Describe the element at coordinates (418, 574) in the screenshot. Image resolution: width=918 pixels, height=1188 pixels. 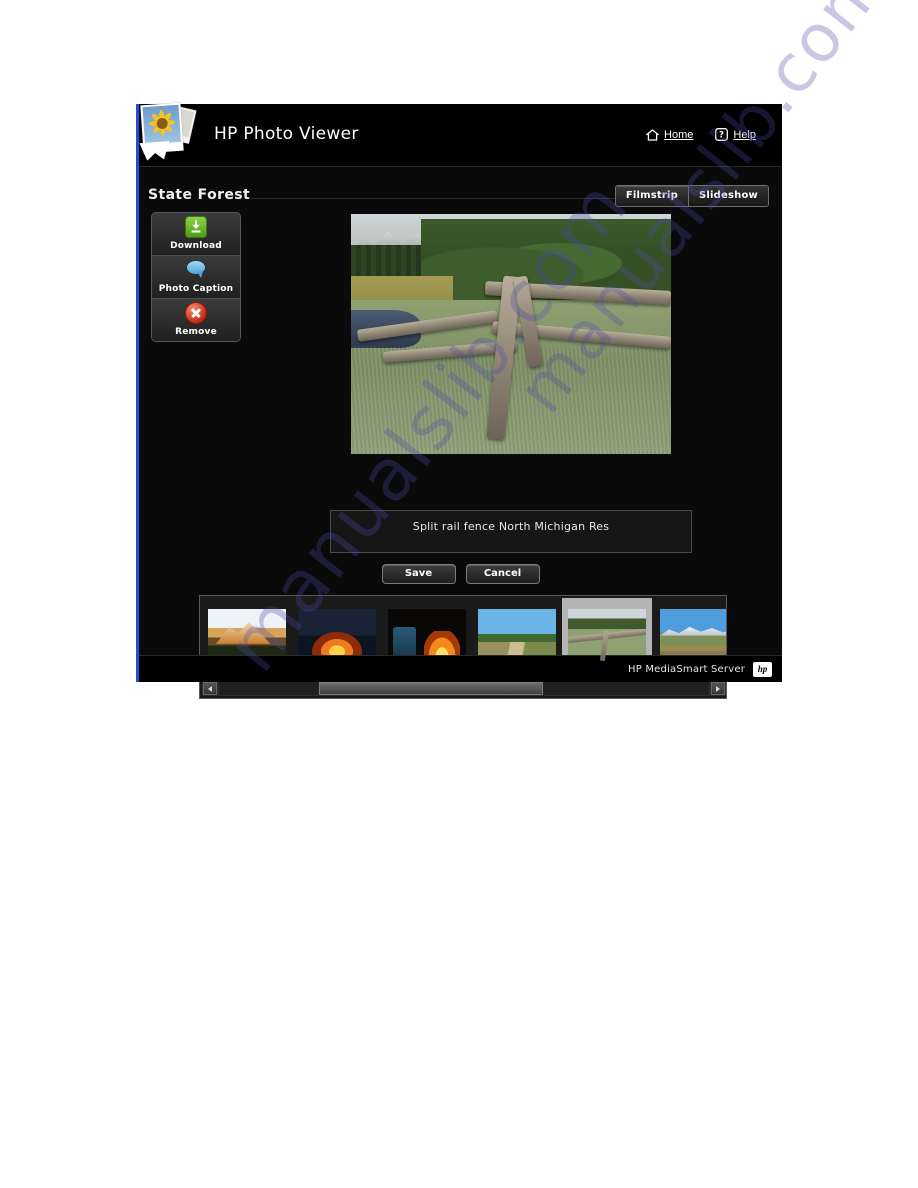
I see `save-button: Save` at that location.